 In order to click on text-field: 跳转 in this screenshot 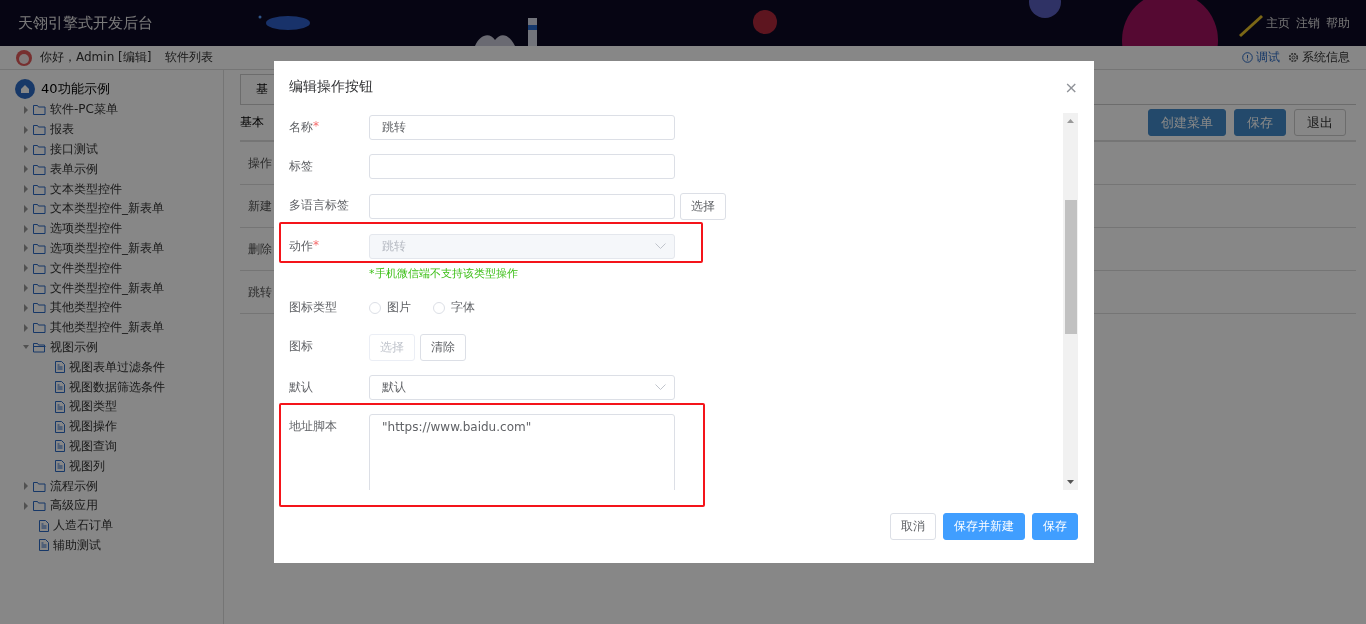, I will do `click(522, 127)`.